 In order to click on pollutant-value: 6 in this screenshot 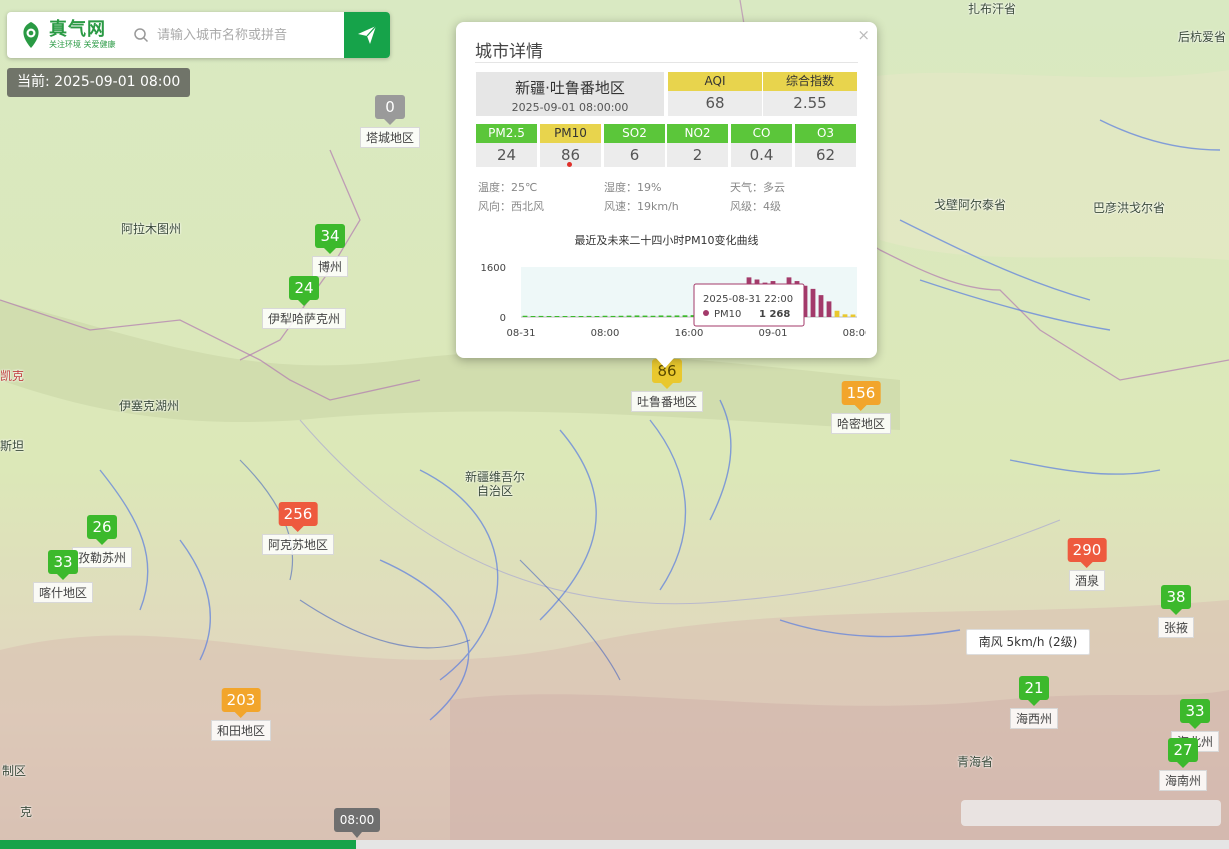, I will do `click(634, 155)`.